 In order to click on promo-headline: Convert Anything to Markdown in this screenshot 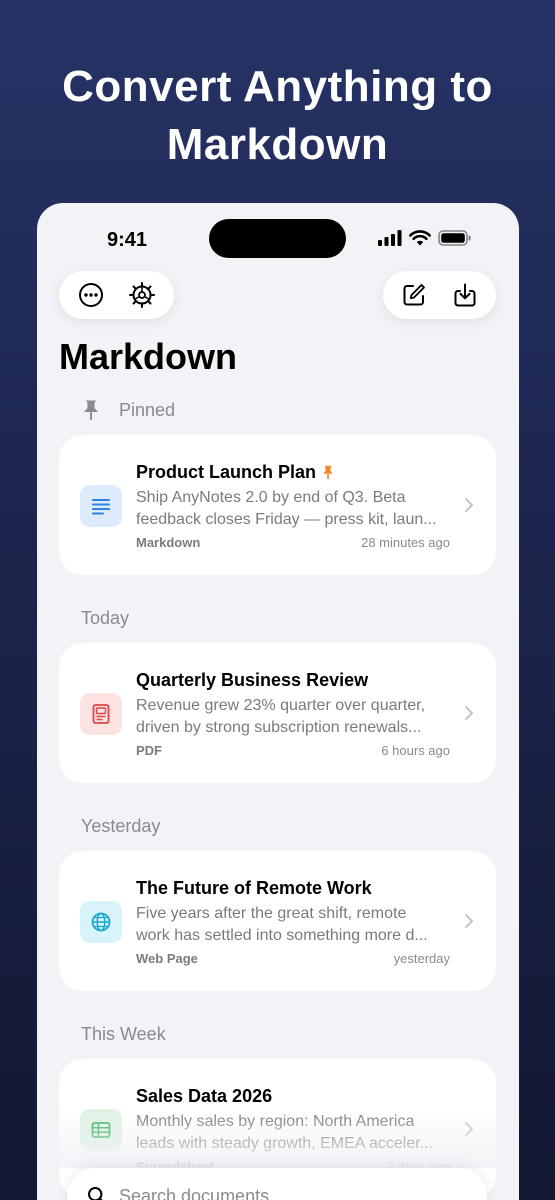, I will do `click(277, 116)`.